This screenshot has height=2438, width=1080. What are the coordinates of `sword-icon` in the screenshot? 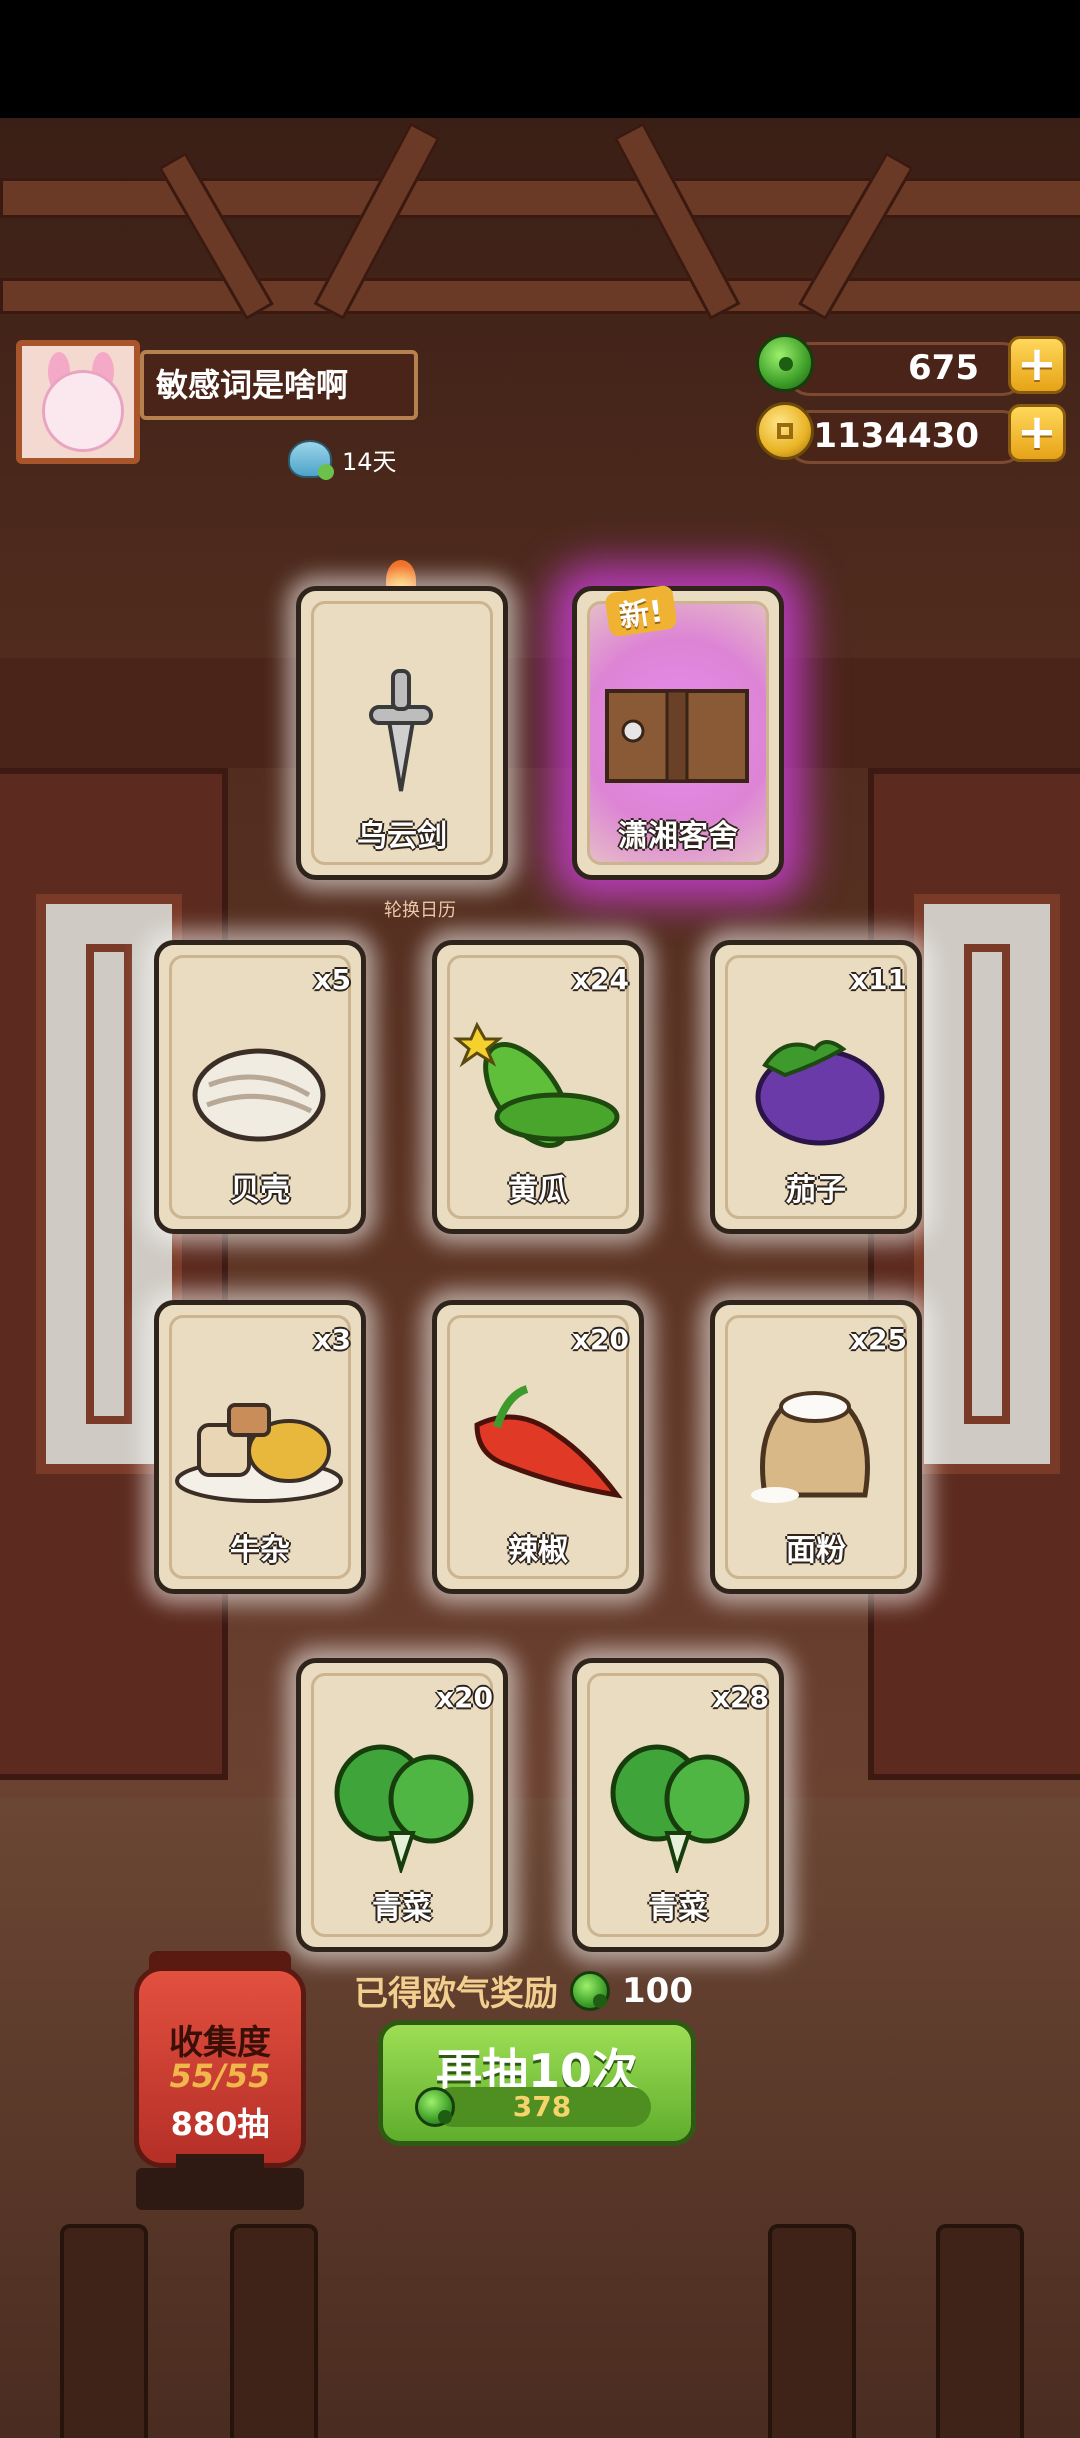 It's located at (401, 730).